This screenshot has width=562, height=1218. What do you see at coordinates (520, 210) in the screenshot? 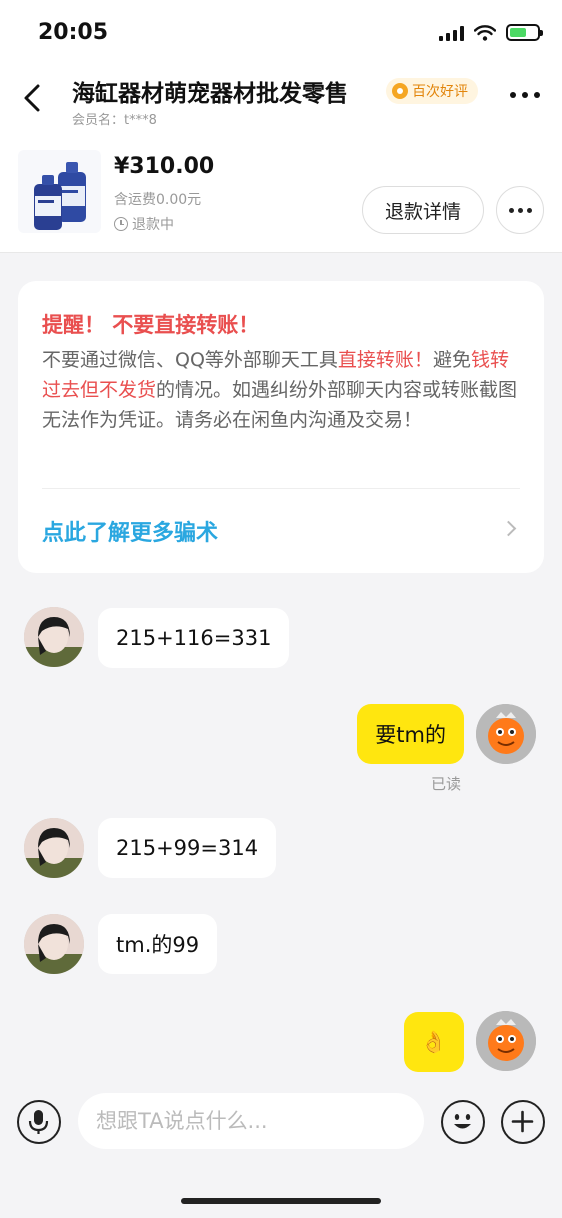
I see `product-more-button` at bounding box center [520, 210].